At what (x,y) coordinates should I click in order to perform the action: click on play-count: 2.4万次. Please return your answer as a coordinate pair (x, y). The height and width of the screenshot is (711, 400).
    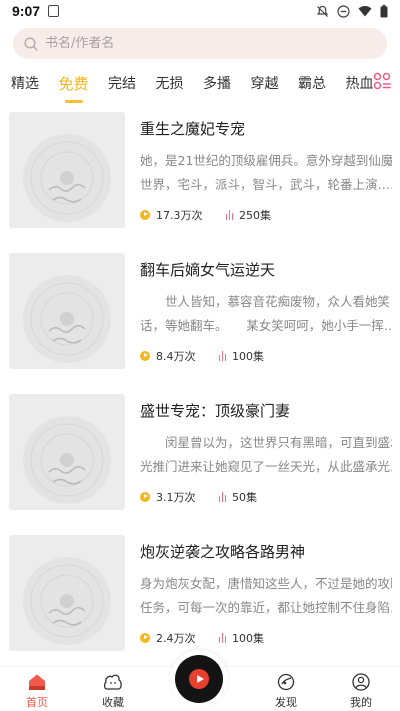
    Looking at the image, I should click on (176, 638).